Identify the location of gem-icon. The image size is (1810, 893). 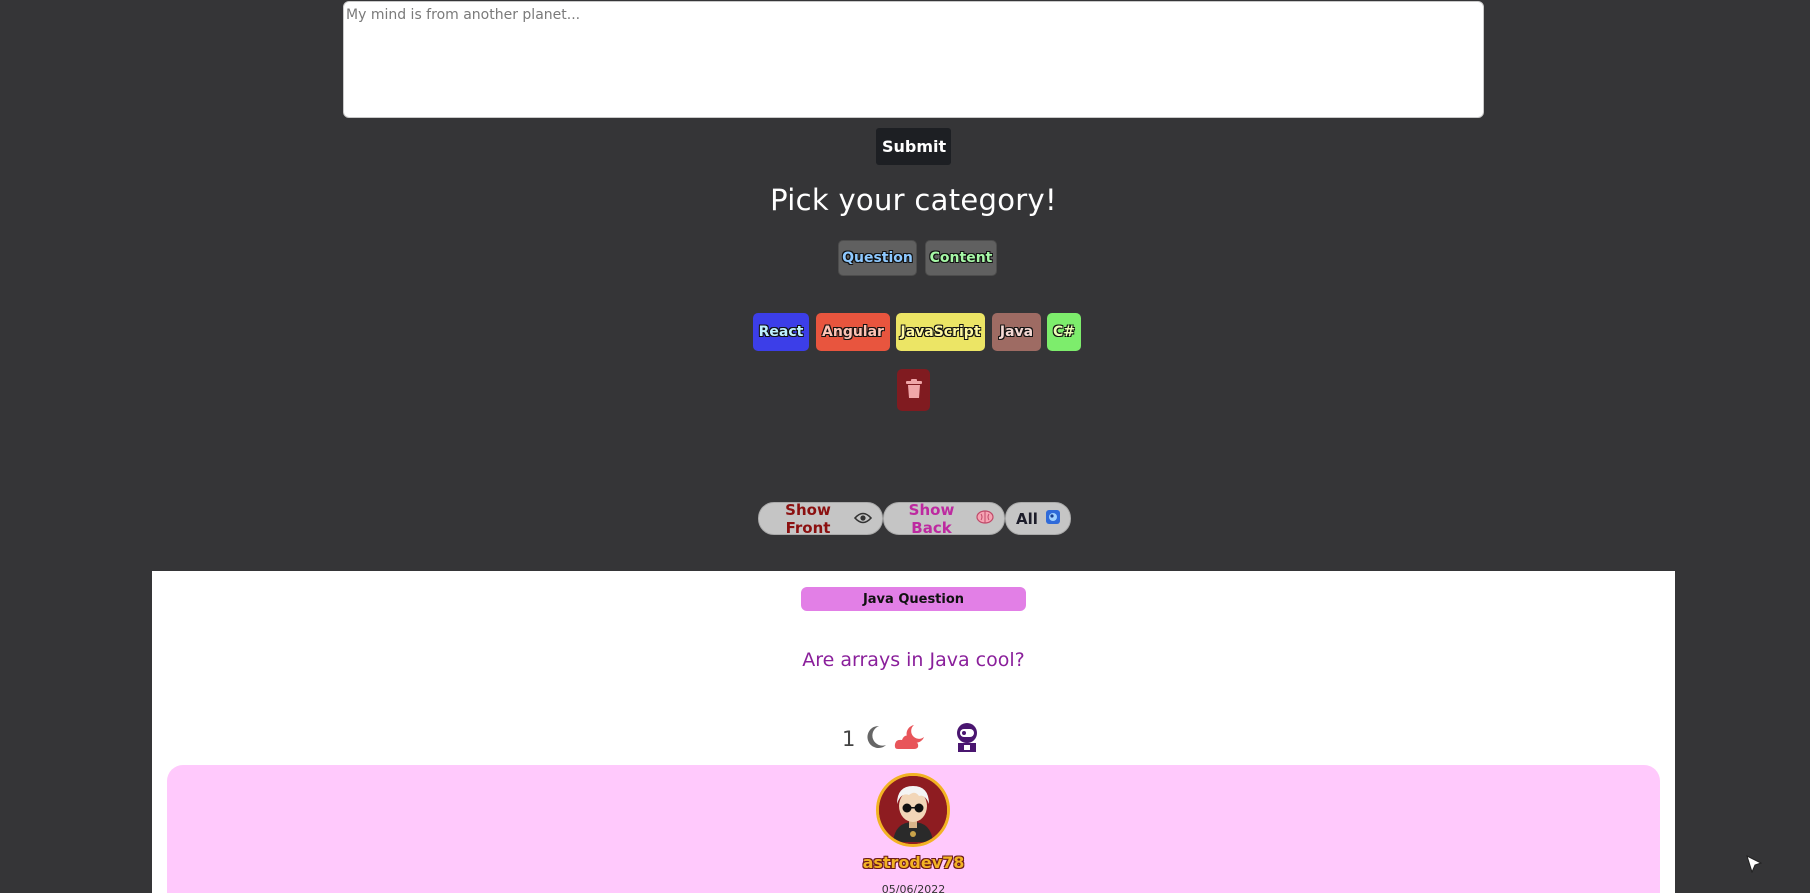
(1053, 519).